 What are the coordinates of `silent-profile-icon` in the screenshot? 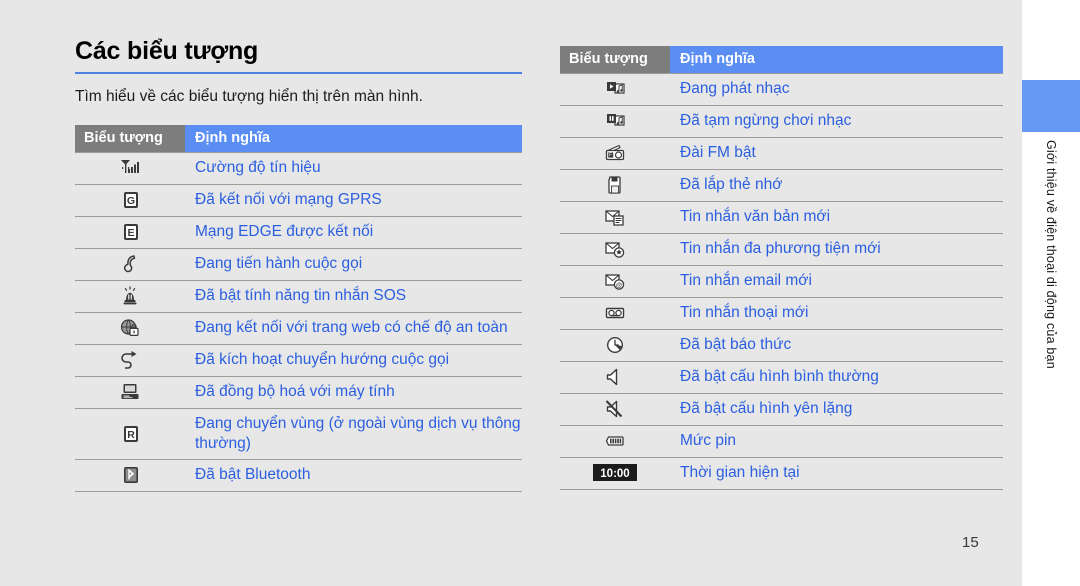 It's located at (615, 409).